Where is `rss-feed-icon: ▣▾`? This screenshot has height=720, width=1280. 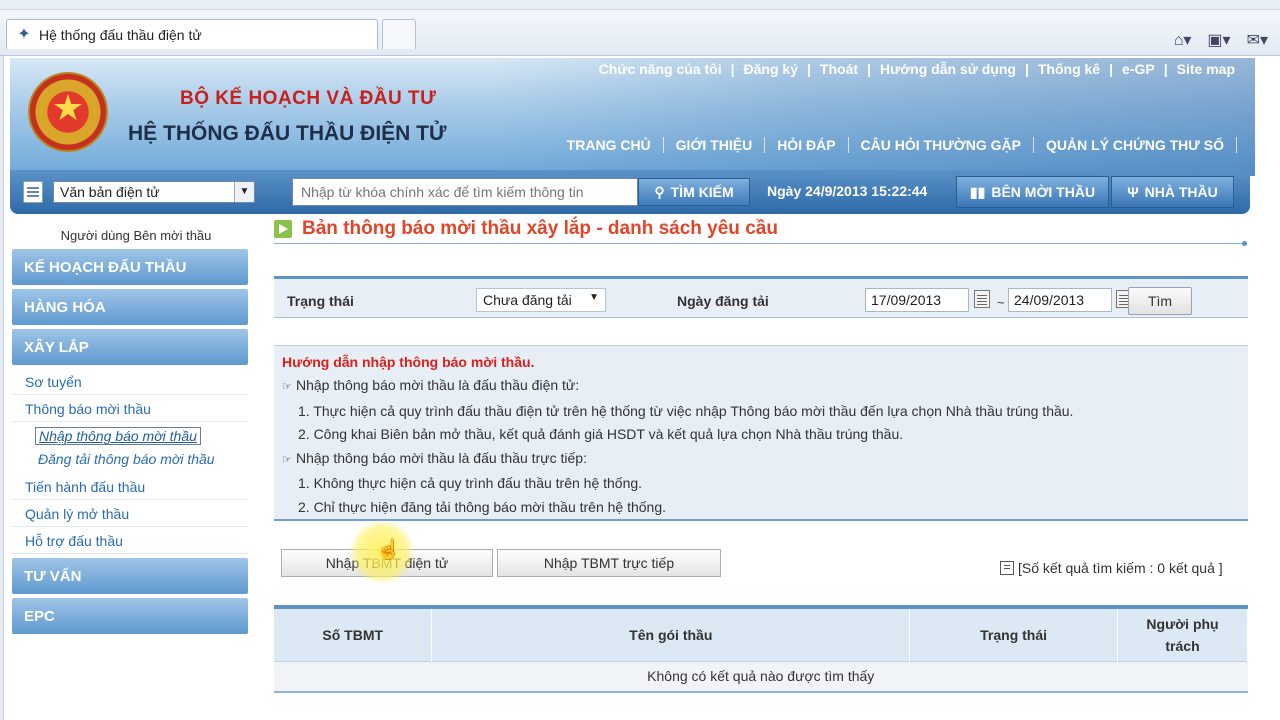 rss-feed-icon: ▣▾ is located at coordinates (1218, 40).